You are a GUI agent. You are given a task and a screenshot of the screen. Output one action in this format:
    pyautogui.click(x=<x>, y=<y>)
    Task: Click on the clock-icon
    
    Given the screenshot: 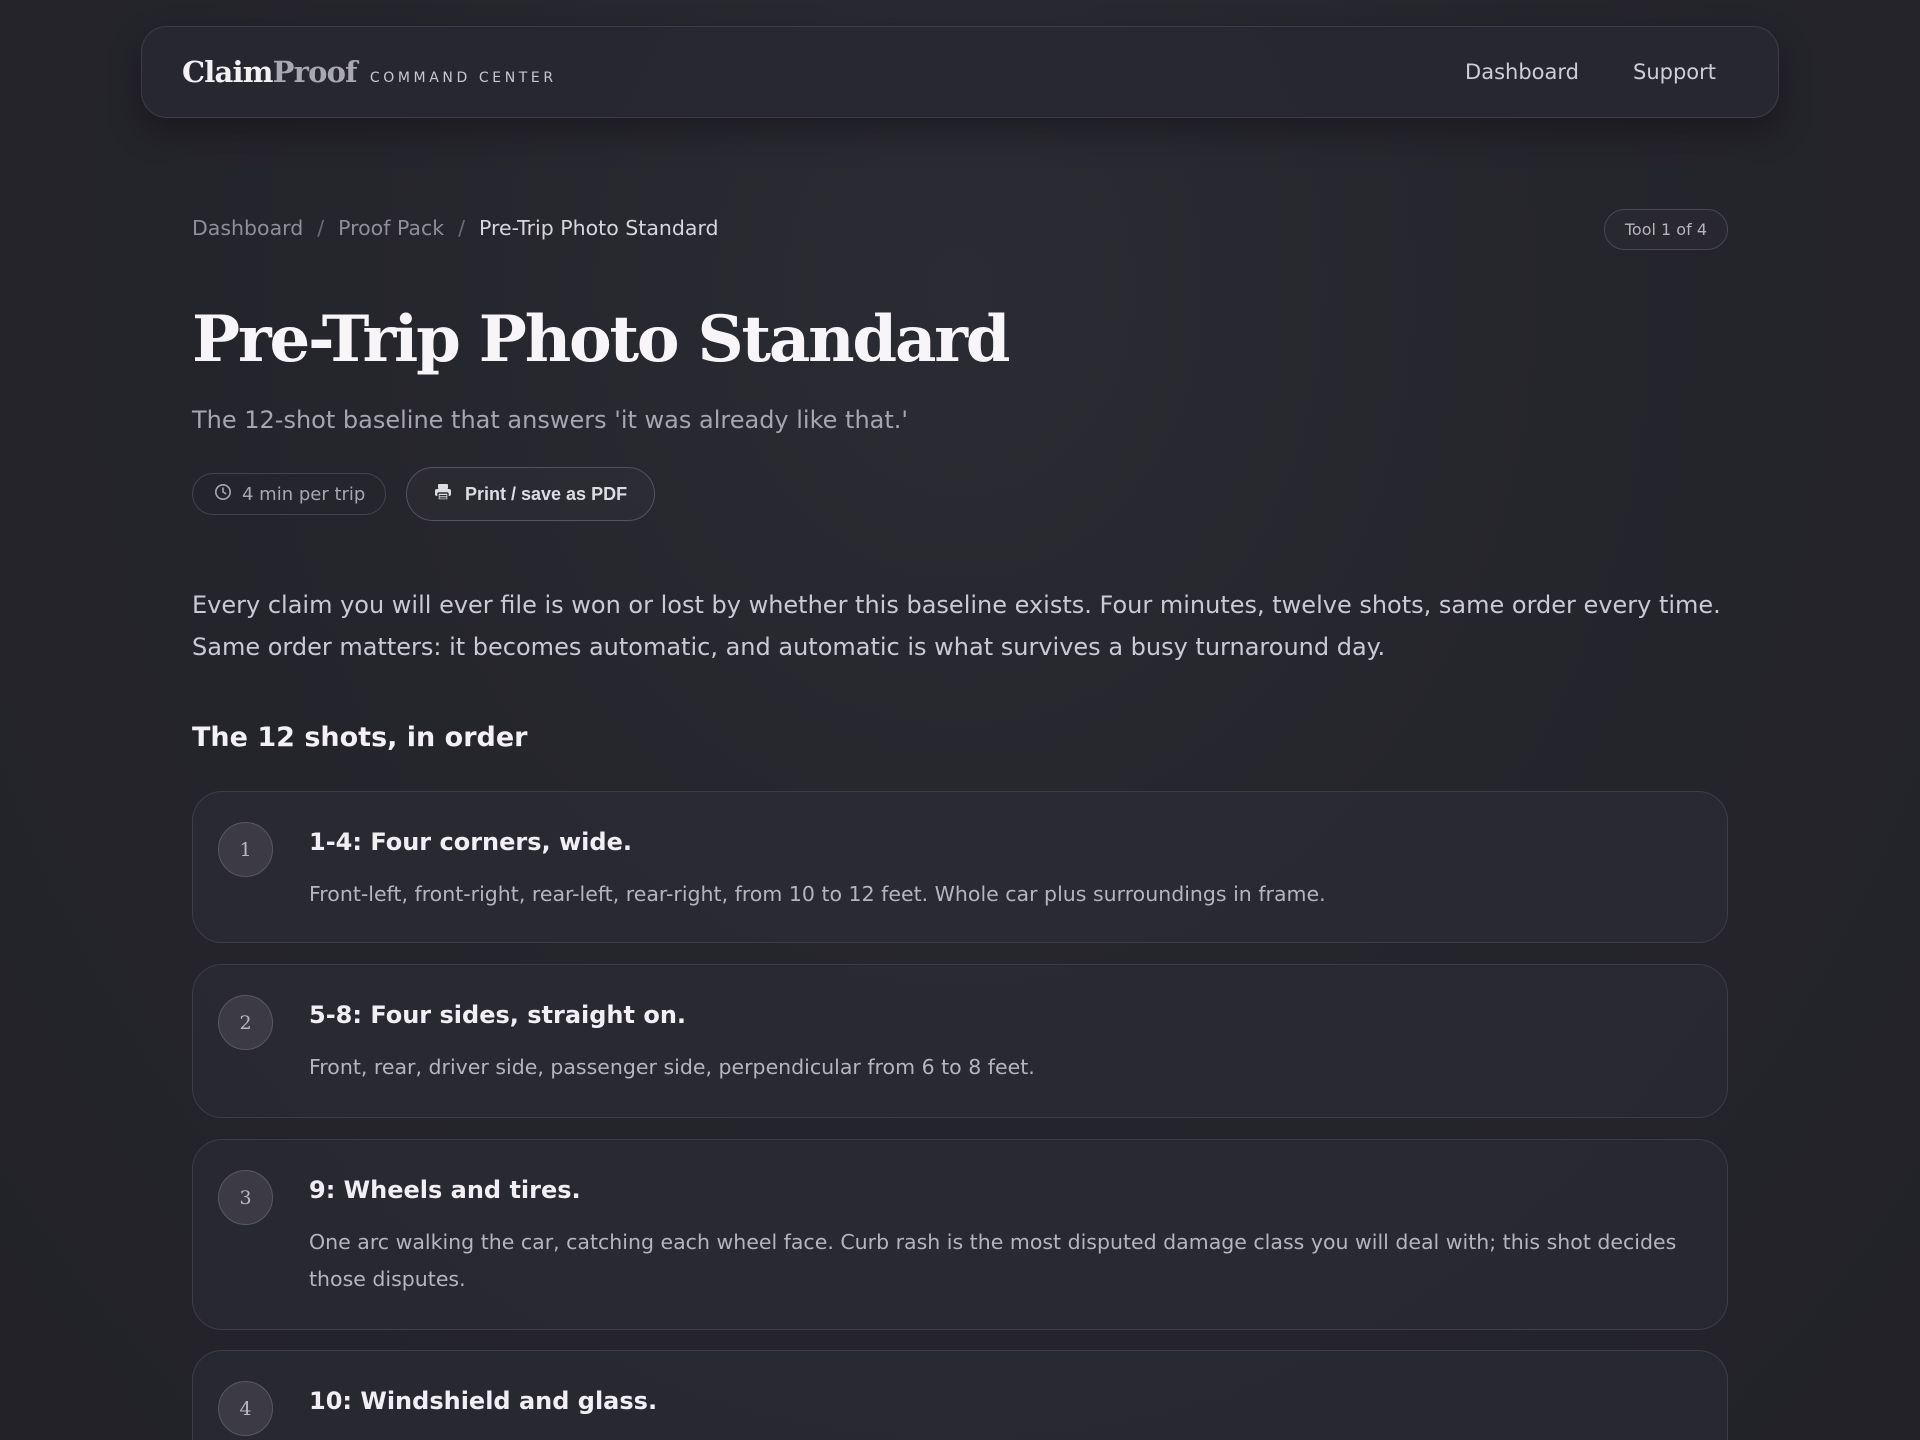 What is the action you would take?
    pyautogui.click(x=223, y=494)
    